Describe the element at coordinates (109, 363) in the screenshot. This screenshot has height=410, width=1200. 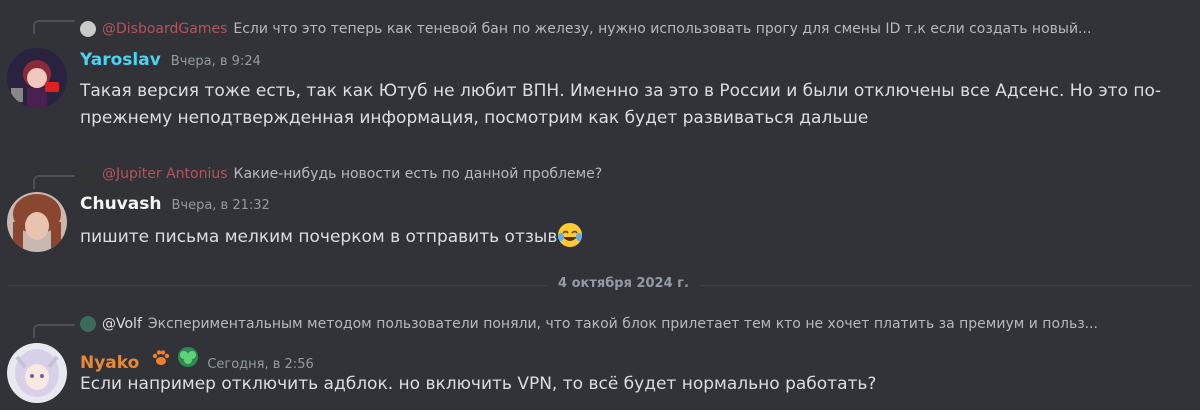
I see `author-name: Nyako` at that location.